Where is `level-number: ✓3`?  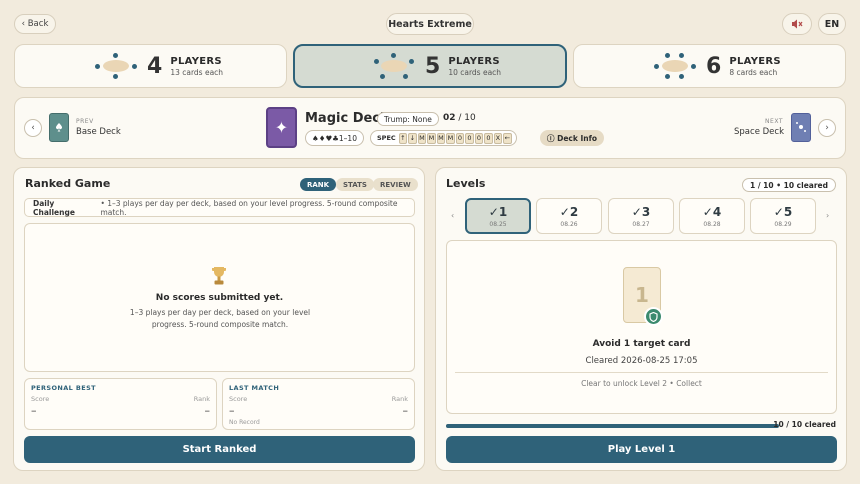
level-number: ✓3 is located at coordinates (641, 211).